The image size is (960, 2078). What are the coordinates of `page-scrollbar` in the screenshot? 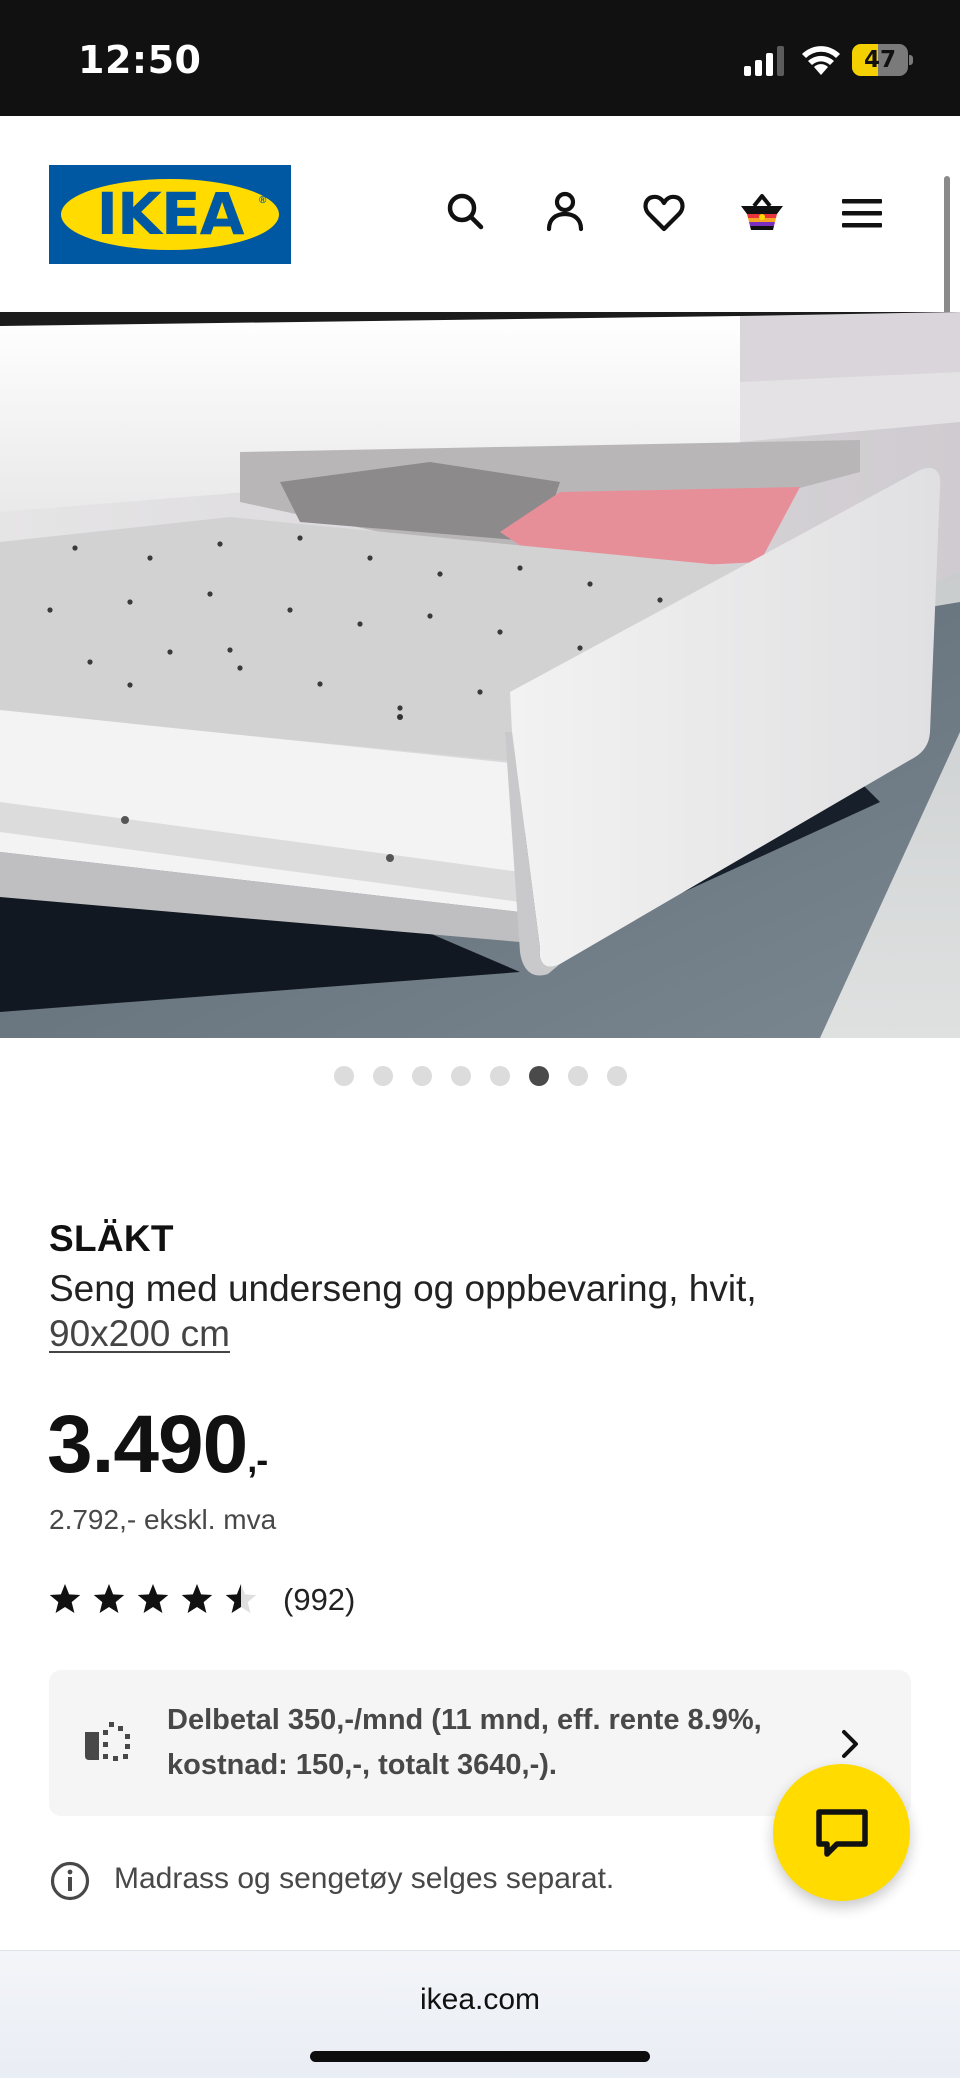 It's located at (947, 253).